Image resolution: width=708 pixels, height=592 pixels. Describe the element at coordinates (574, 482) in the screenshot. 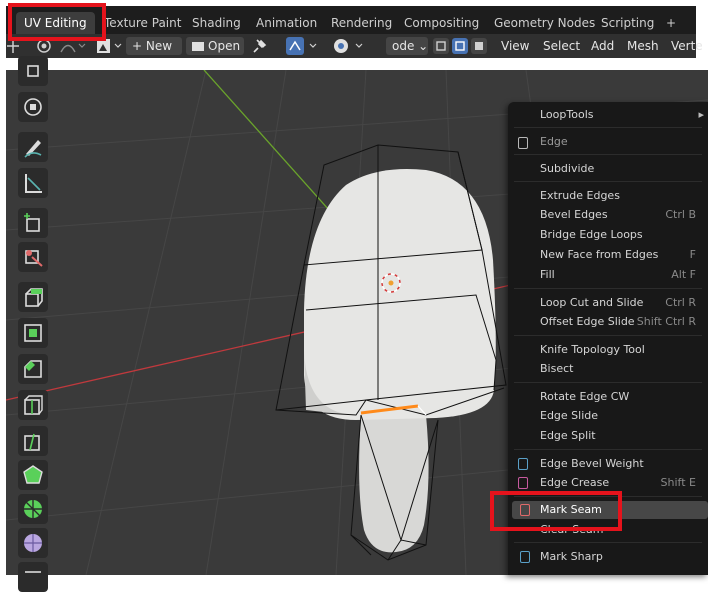

I see `menu-item-edge-crease: Edge Crease` at that location.